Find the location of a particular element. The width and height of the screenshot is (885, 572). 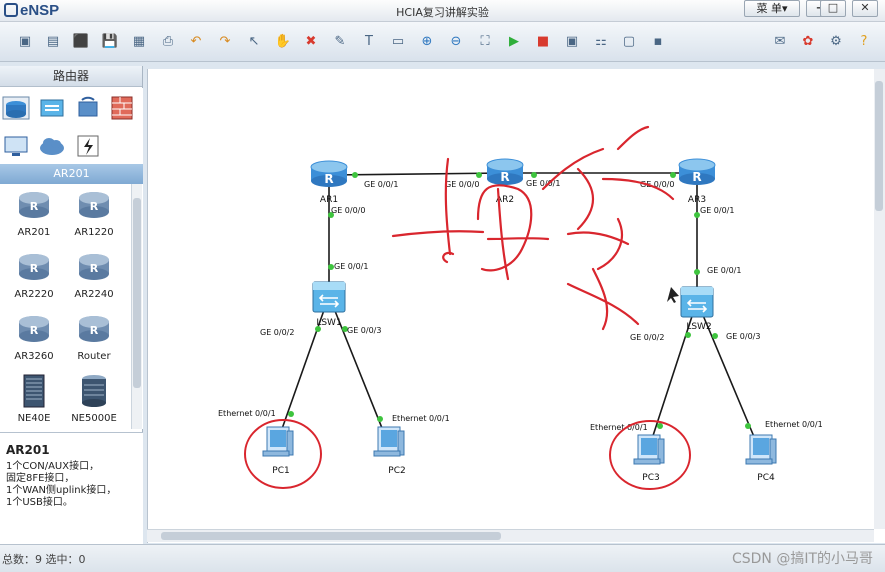

close-button: ✕ is located at coordinates (865, 8).